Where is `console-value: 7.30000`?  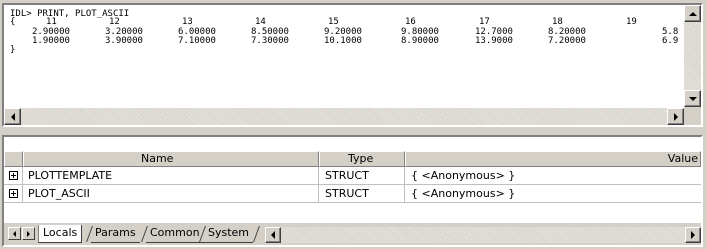 console-value: 7.30000 is located at coordinates (270, 41).